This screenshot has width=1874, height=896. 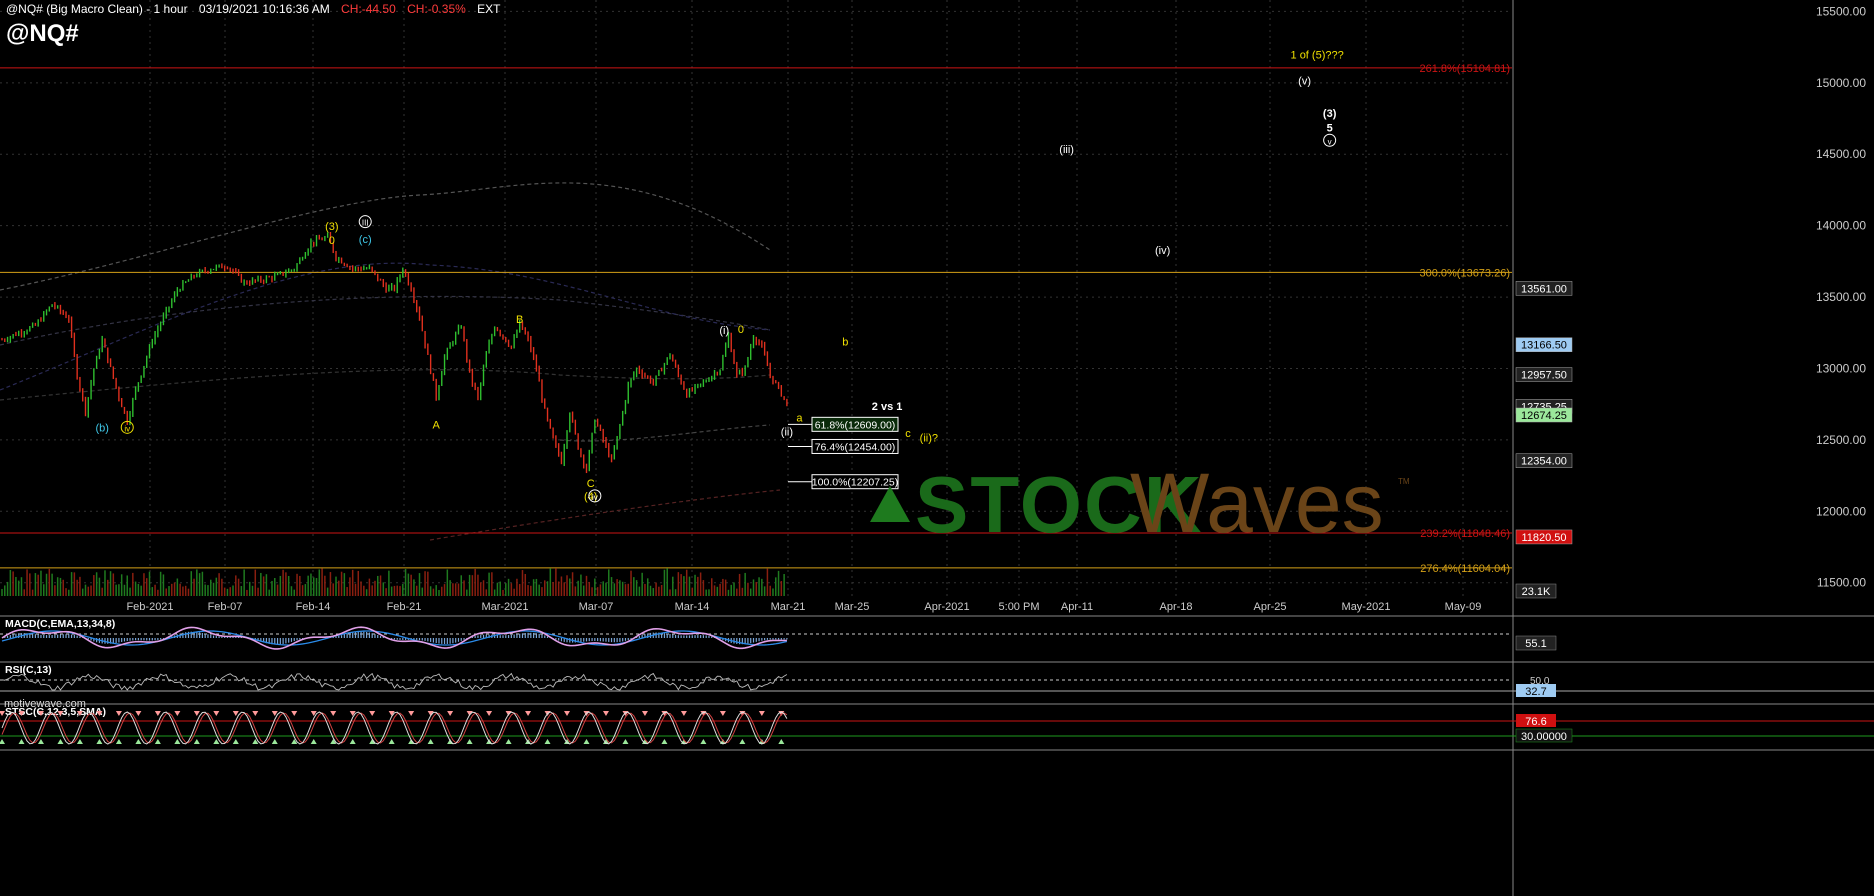 What do you see at coordinates (1841, 440) in the screenshot?
I see `y-tick-label: 12500.00` at bounding box center [1841, 440].